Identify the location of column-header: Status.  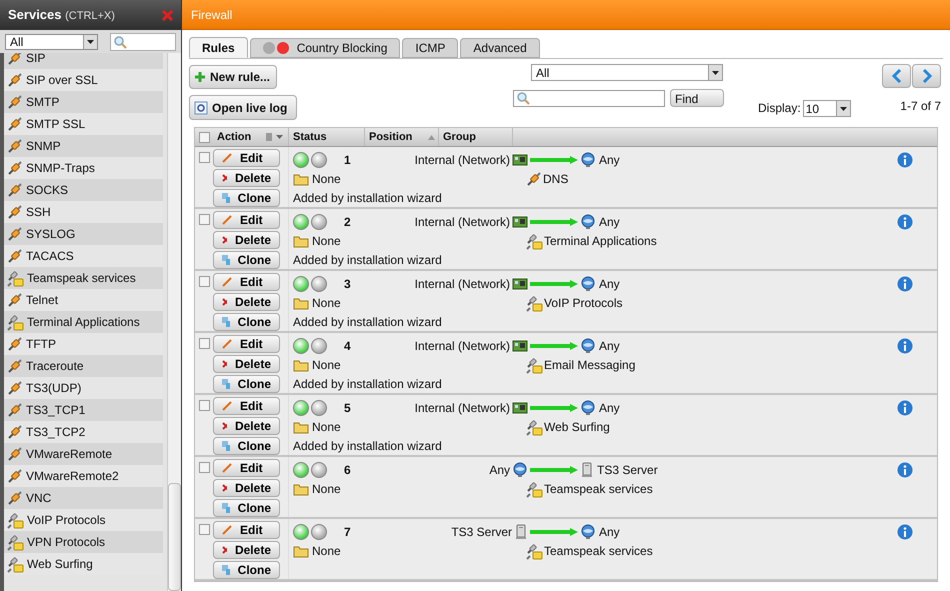
(310, 137).